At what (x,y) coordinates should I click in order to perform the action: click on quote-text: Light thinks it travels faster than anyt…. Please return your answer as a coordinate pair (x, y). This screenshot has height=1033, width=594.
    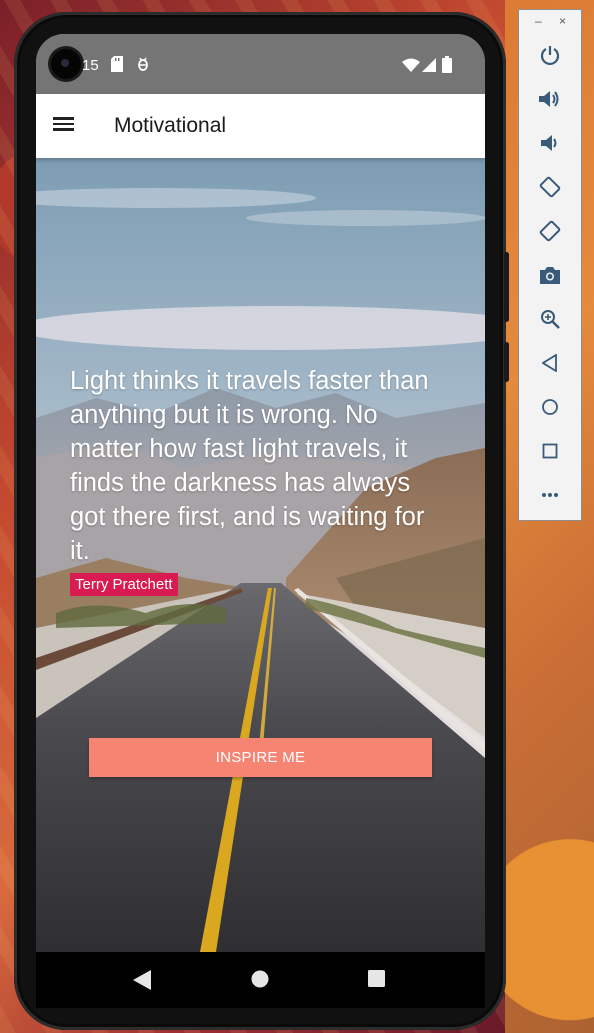
    Looking at the image, I should click on (249, 466).